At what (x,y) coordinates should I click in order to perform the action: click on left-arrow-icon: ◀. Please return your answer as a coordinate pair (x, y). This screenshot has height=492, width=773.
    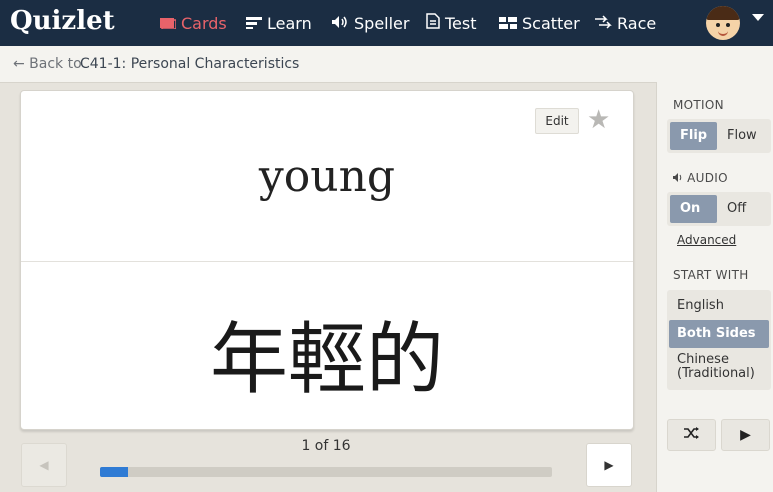
    Looking at the image, I should click on (44, 465).